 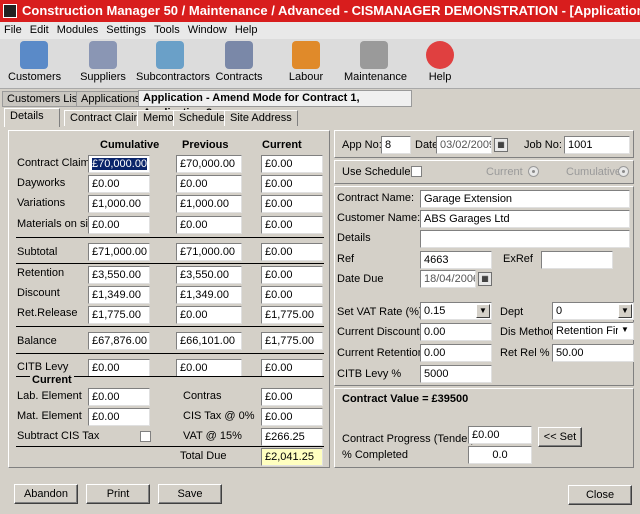 What do you see at coordinates (525, 199) in the screenshot?
I see `contract-name-field: Garage Extension` at bounding box center [525, 199].